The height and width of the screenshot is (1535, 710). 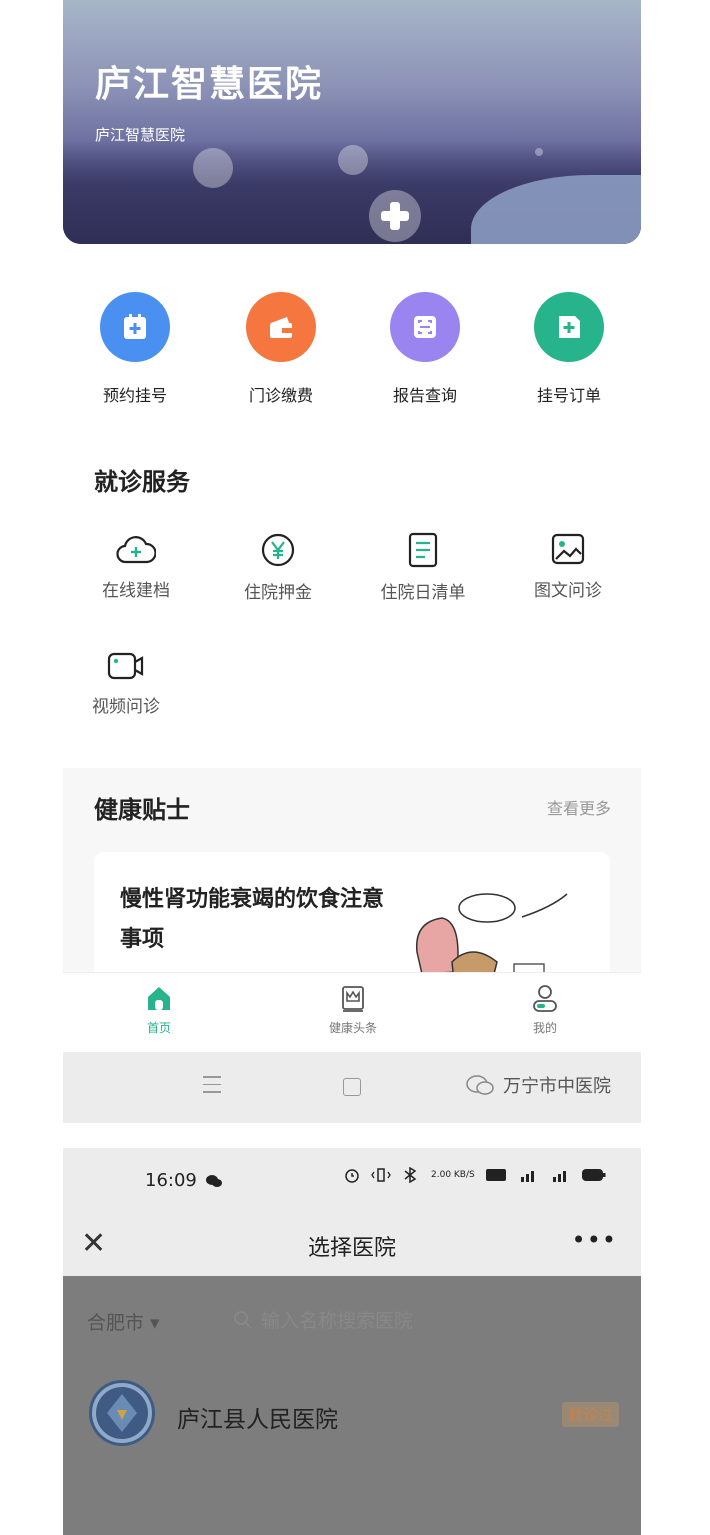 What do you see at coordinates (214, 1181) in the screenshot?
I see `chat-notification-icon` at bounding box center [214, 1181].